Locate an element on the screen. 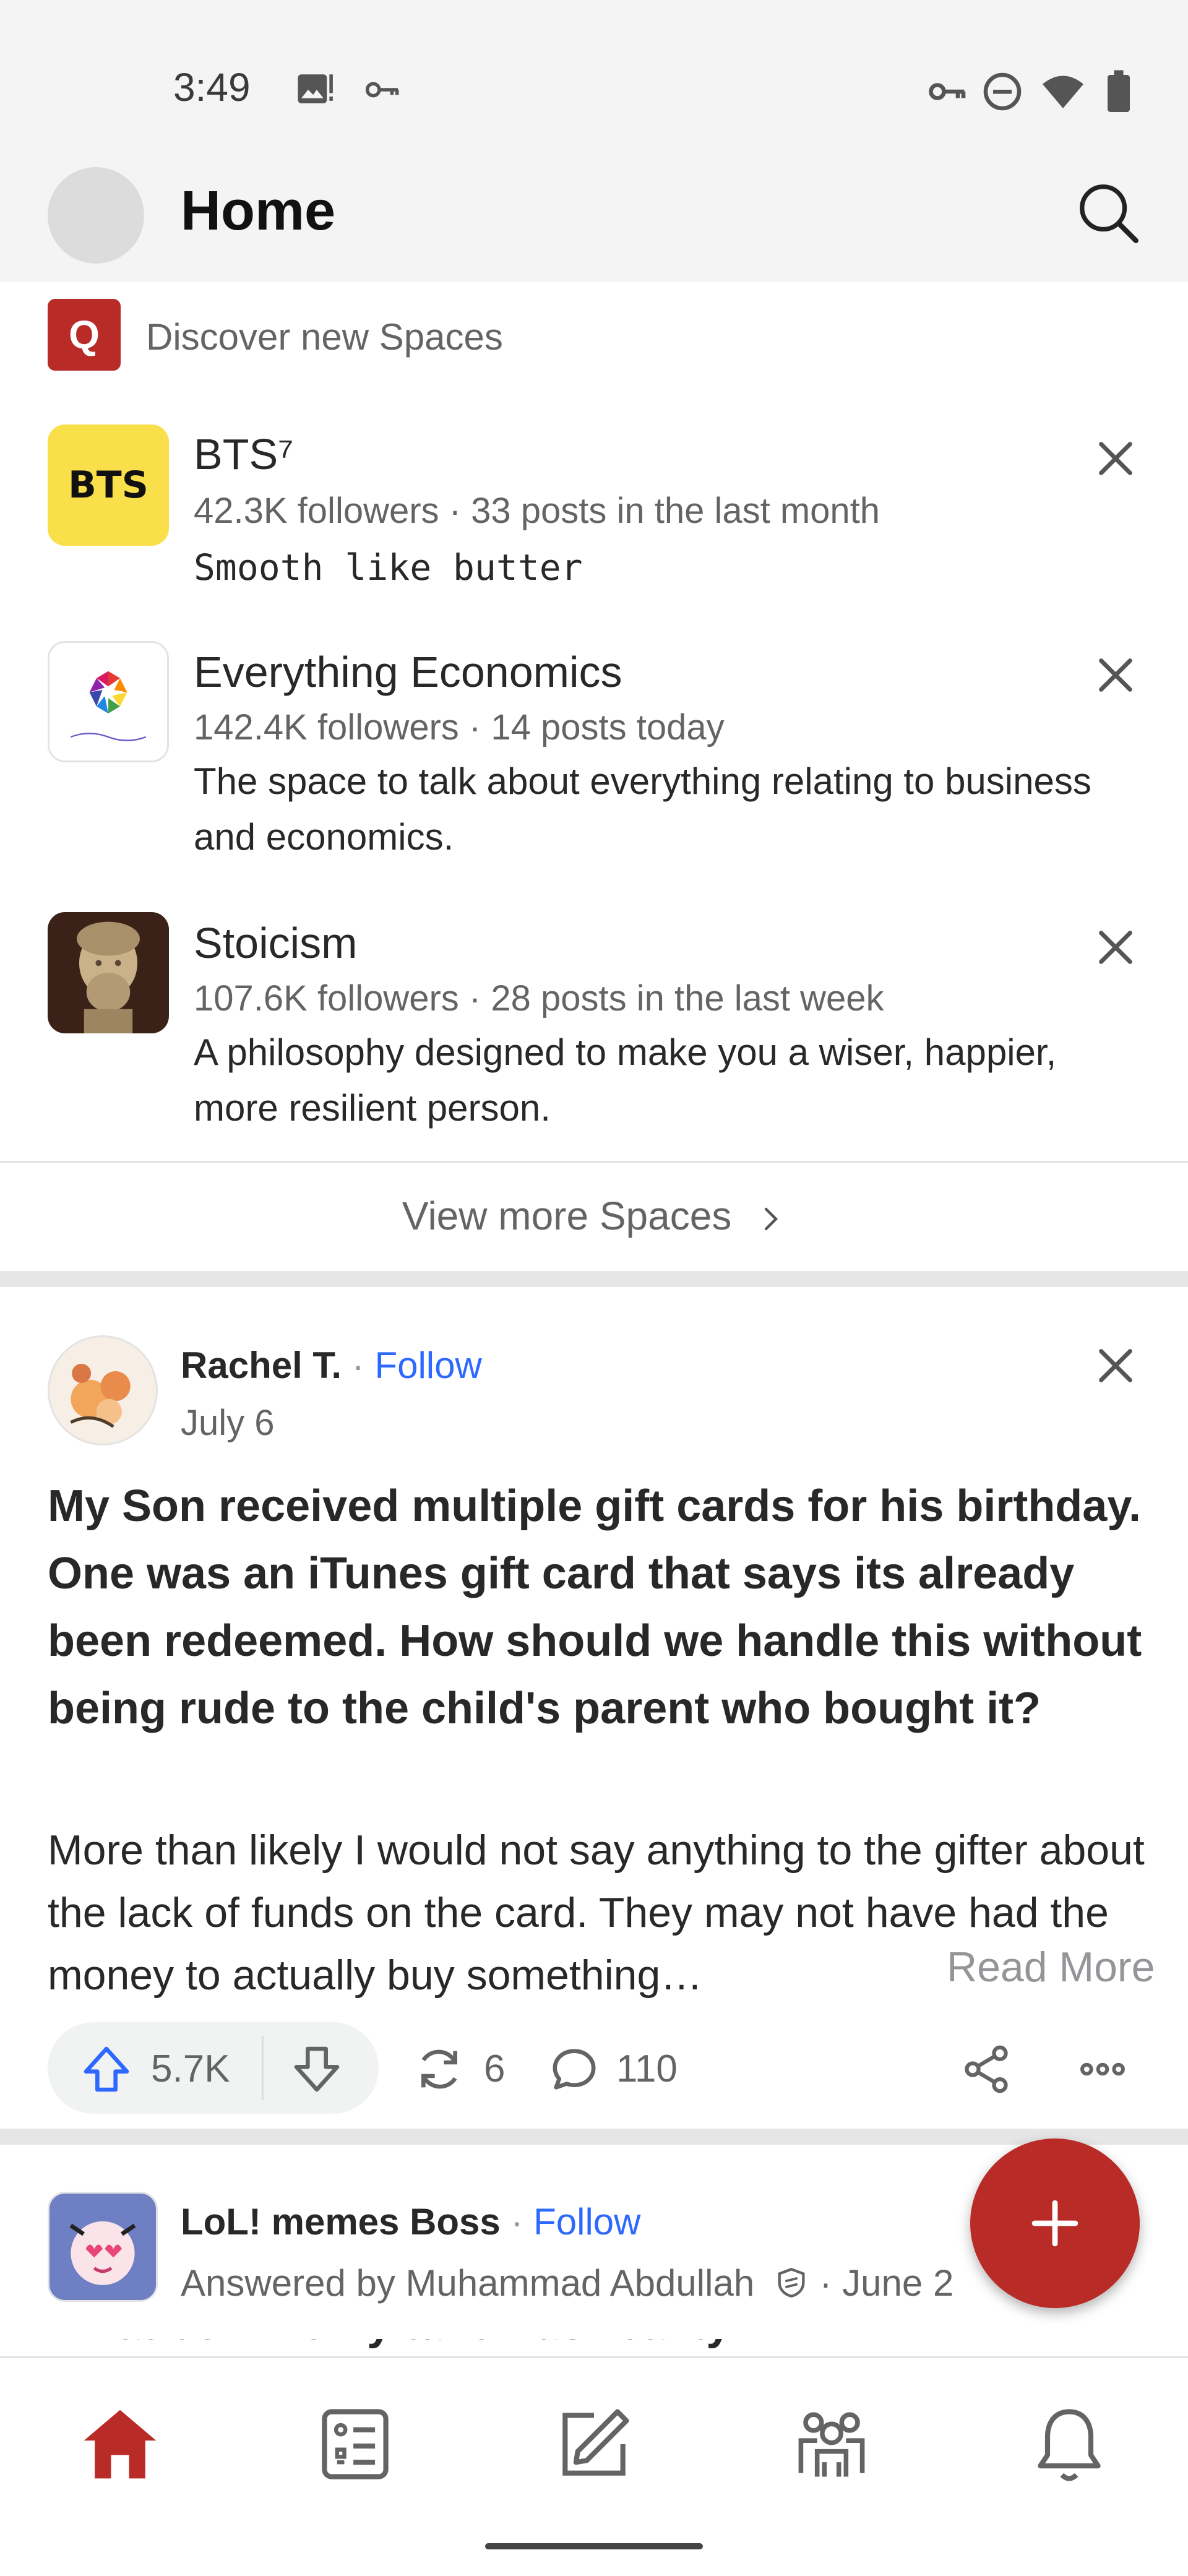 The height and width of the screenshot is (2576, 1188). avatar-meme-image is located at coordinates (102, 2253).